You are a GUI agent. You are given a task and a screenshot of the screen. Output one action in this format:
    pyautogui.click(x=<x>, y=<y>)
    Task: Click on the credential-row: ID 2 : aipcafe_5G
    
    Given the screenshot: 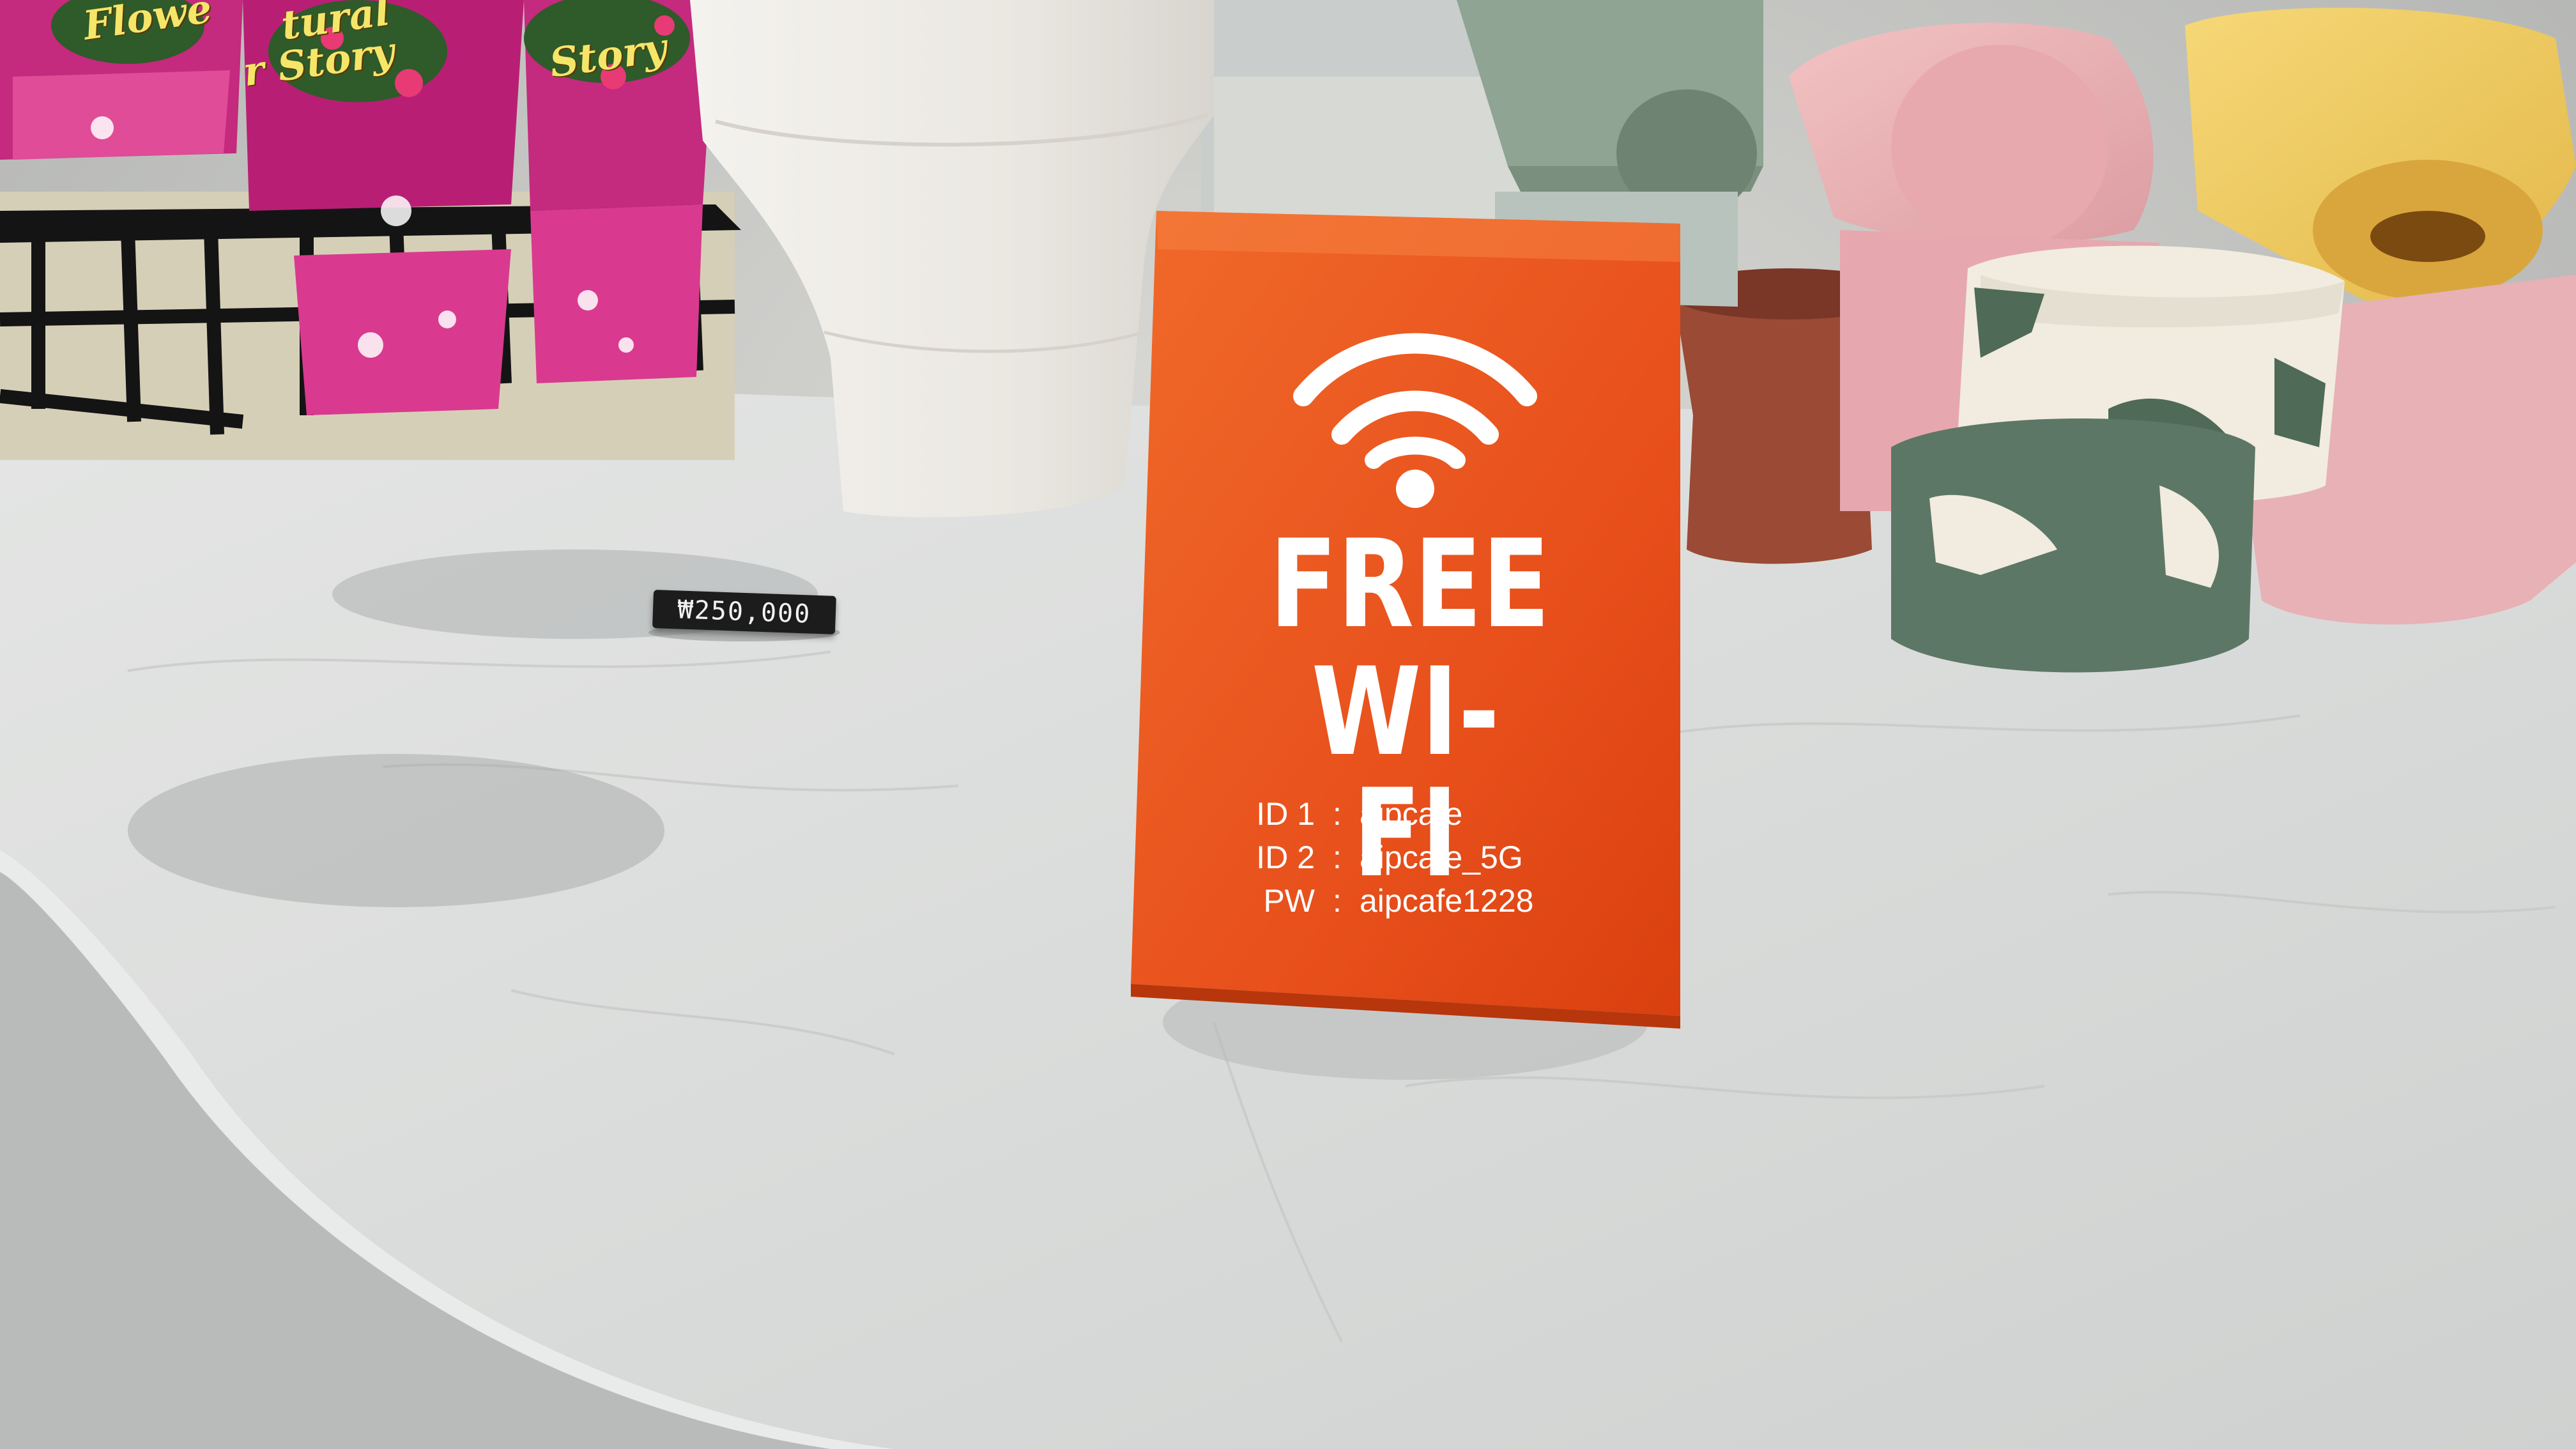 What is the action you would take?
    pyautogui.click(x=1412, y=857)
    